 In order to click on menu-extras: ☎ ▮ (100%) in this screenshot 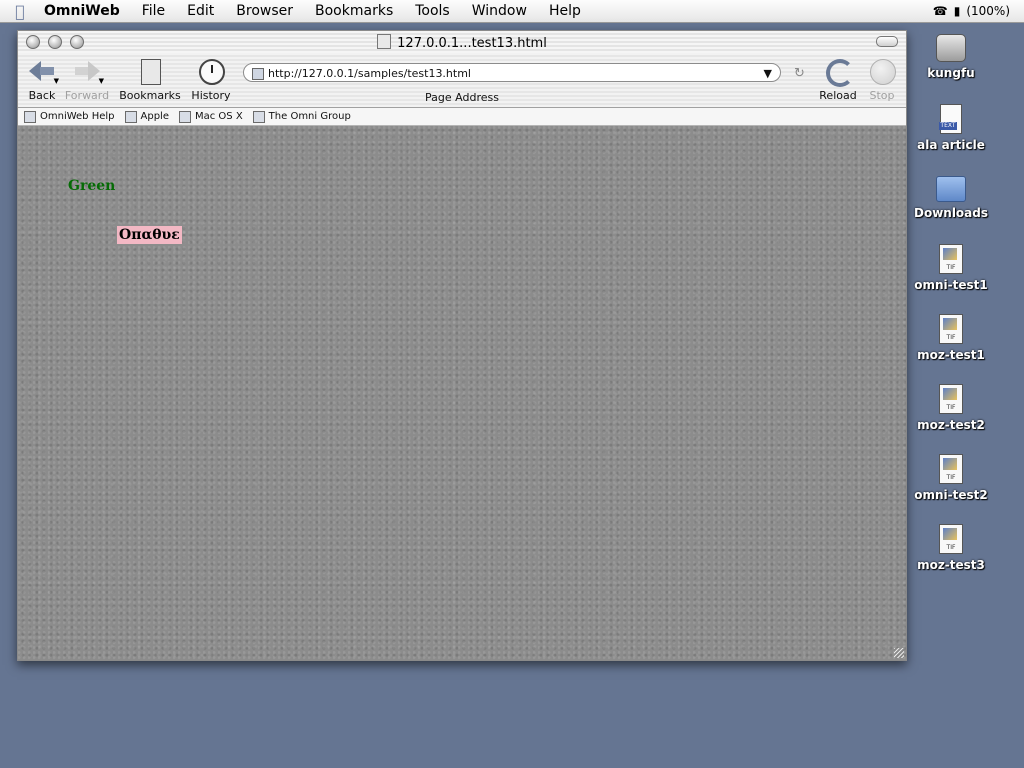, I will do `click(978, 11)`.